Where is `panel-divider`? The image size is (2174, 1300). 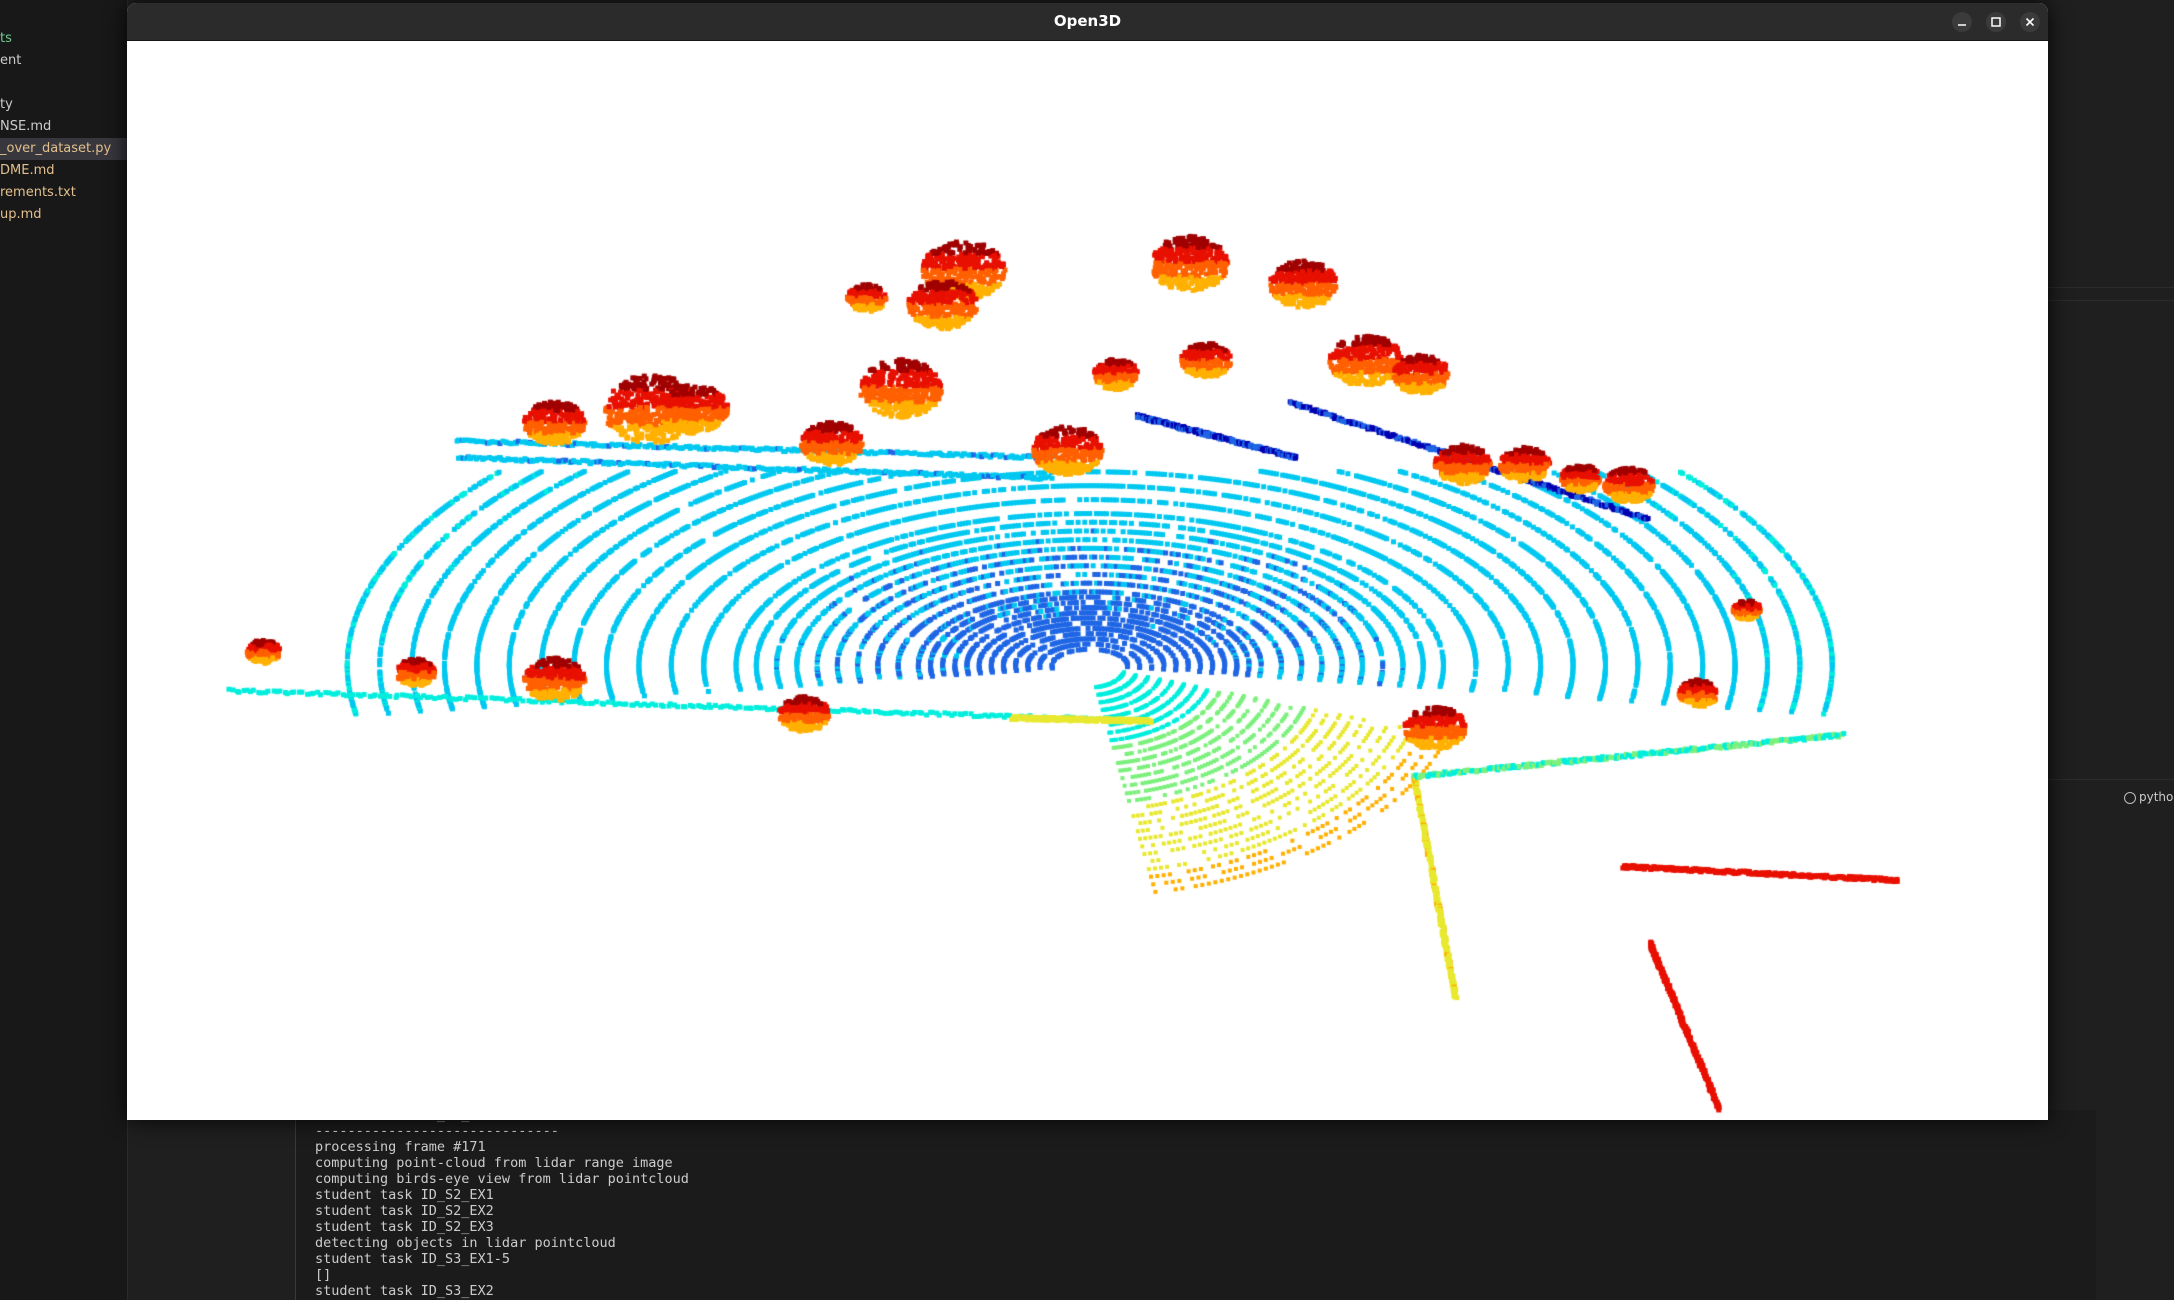 panel-divider is located at coordinates (2110, 779).